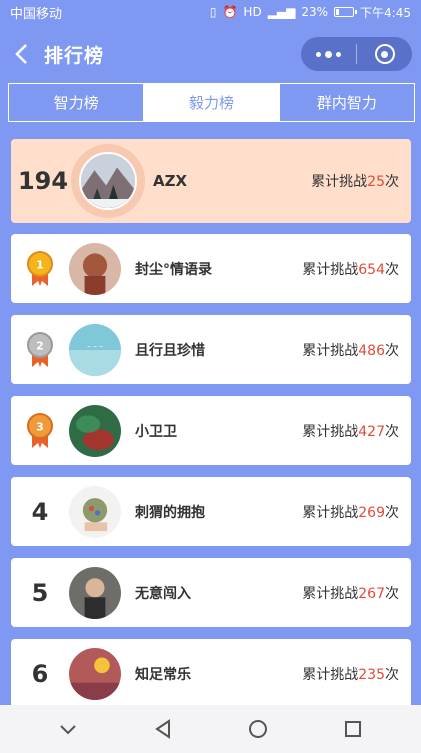 The width and height of the screenshot is (421, 753). I want to click on rank-cell: 3, so click(40, 431).